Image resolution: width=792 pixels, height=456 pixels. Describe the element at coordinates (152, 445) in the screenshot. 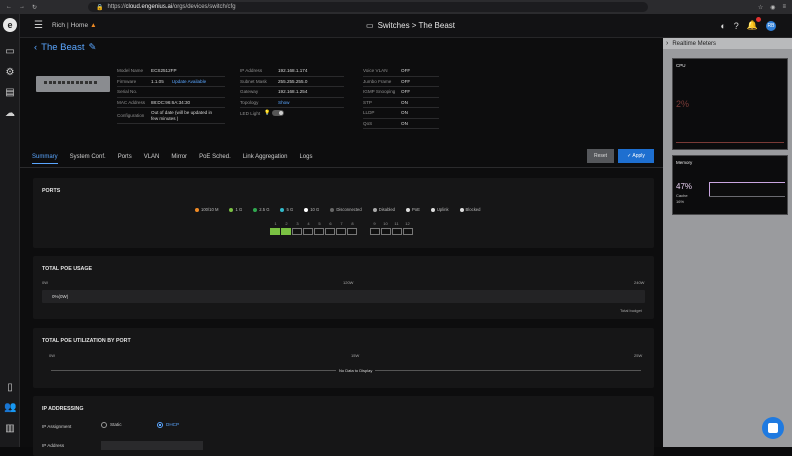

I see `ip-address-field` at that location.